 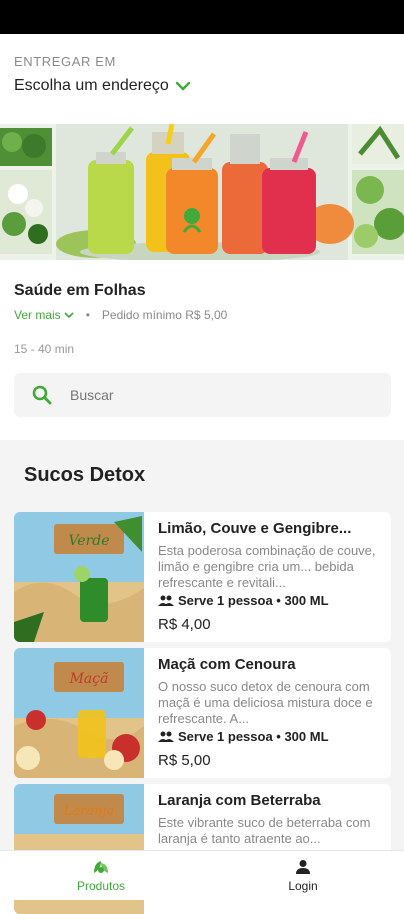 I want to click on thumb-label: Laranja, so click(x=89, y=811).